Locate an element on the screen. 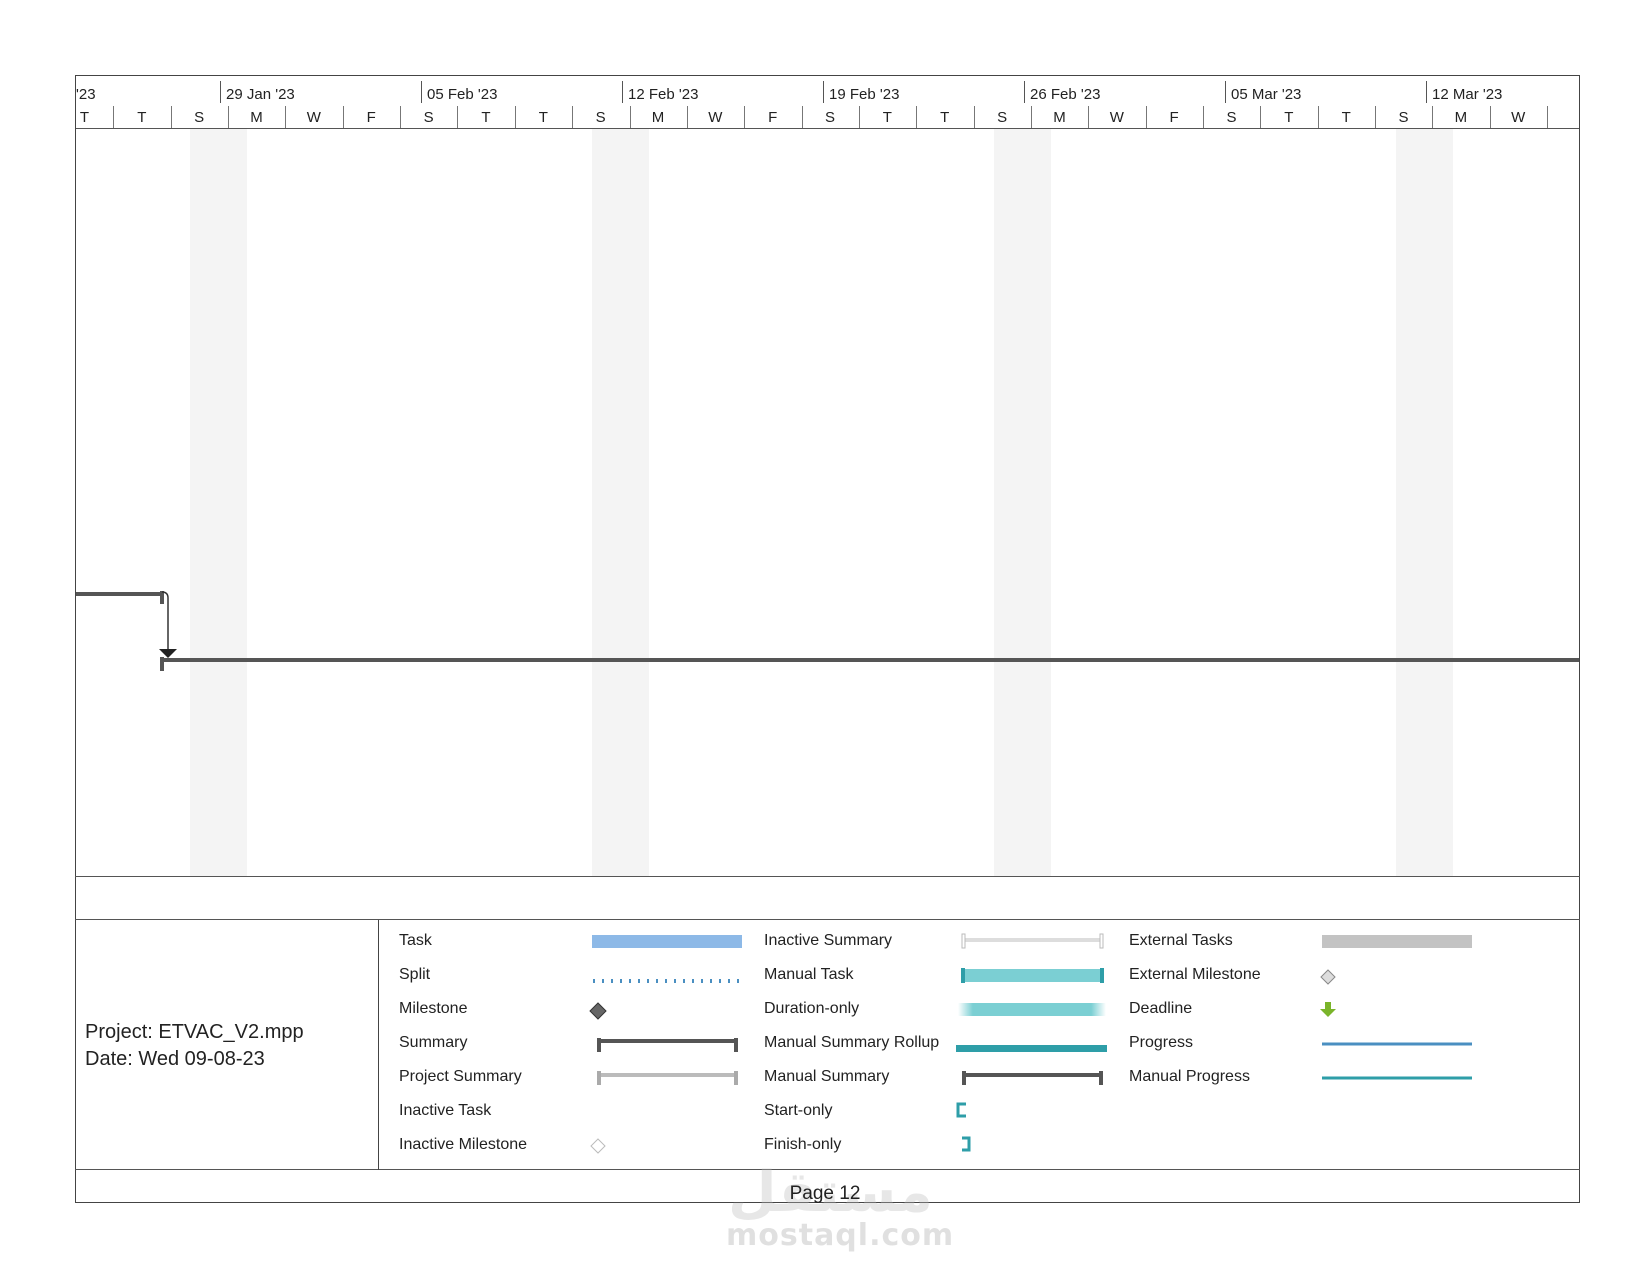  legend-finish-only-icon is located at coordinates (966, 1144).